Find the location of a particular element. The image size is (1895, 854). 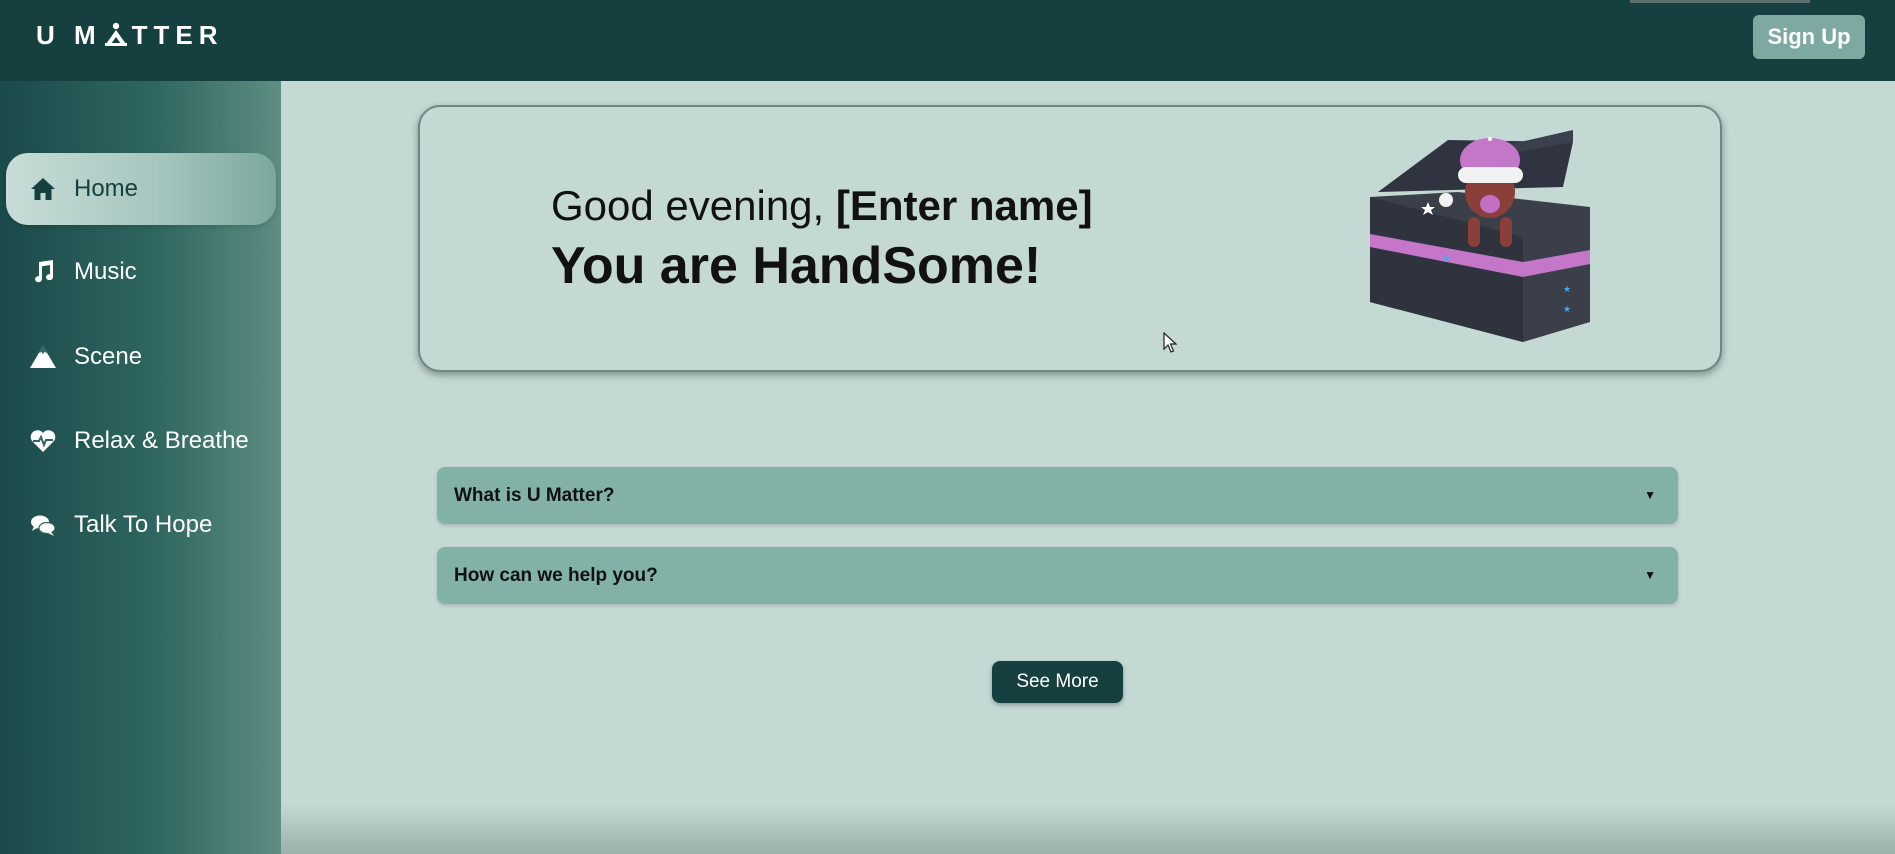

sidebar-item-relax-breathe: Relax & Breathe is located at coordinates (141, 441).